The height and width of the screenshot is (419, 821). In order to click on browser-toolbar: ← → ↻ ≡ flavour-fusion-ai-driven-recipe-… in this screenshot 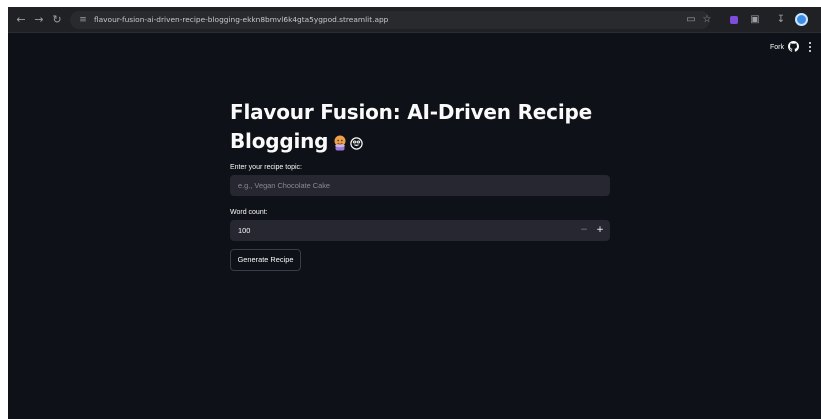, I will do `click(414, 20)`.